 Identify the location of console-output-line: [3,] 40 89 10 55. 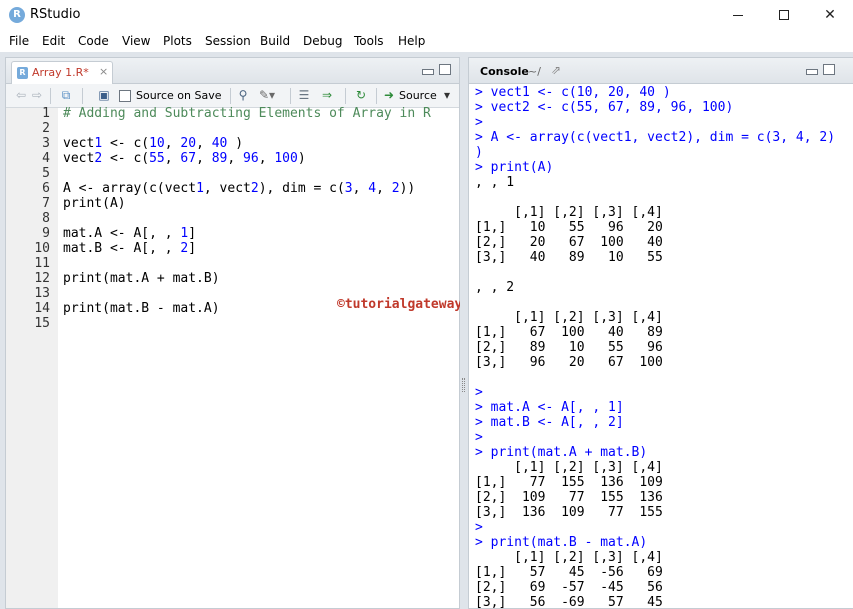
(569, 257).